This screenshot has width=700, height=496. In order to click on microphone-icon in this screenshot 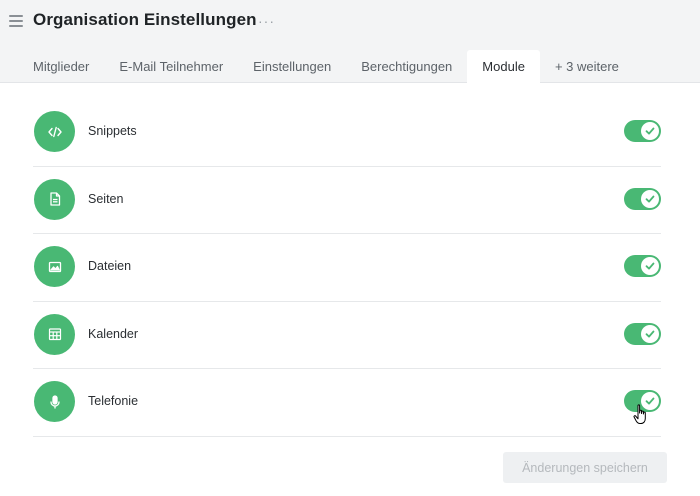, I will do `click(54, 401)`.